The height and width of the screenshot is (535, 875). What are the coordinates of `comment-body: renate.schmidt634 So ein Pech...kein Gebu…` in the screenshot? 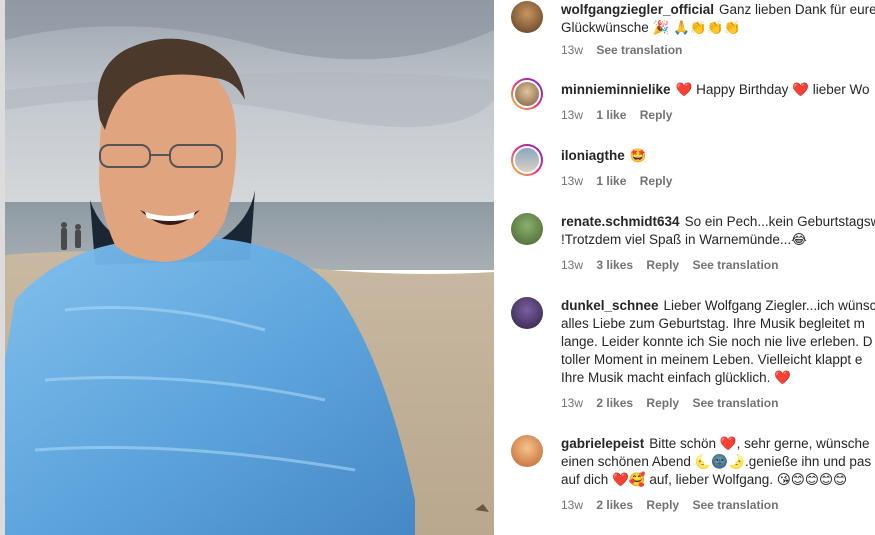 It's located at (718, 231).